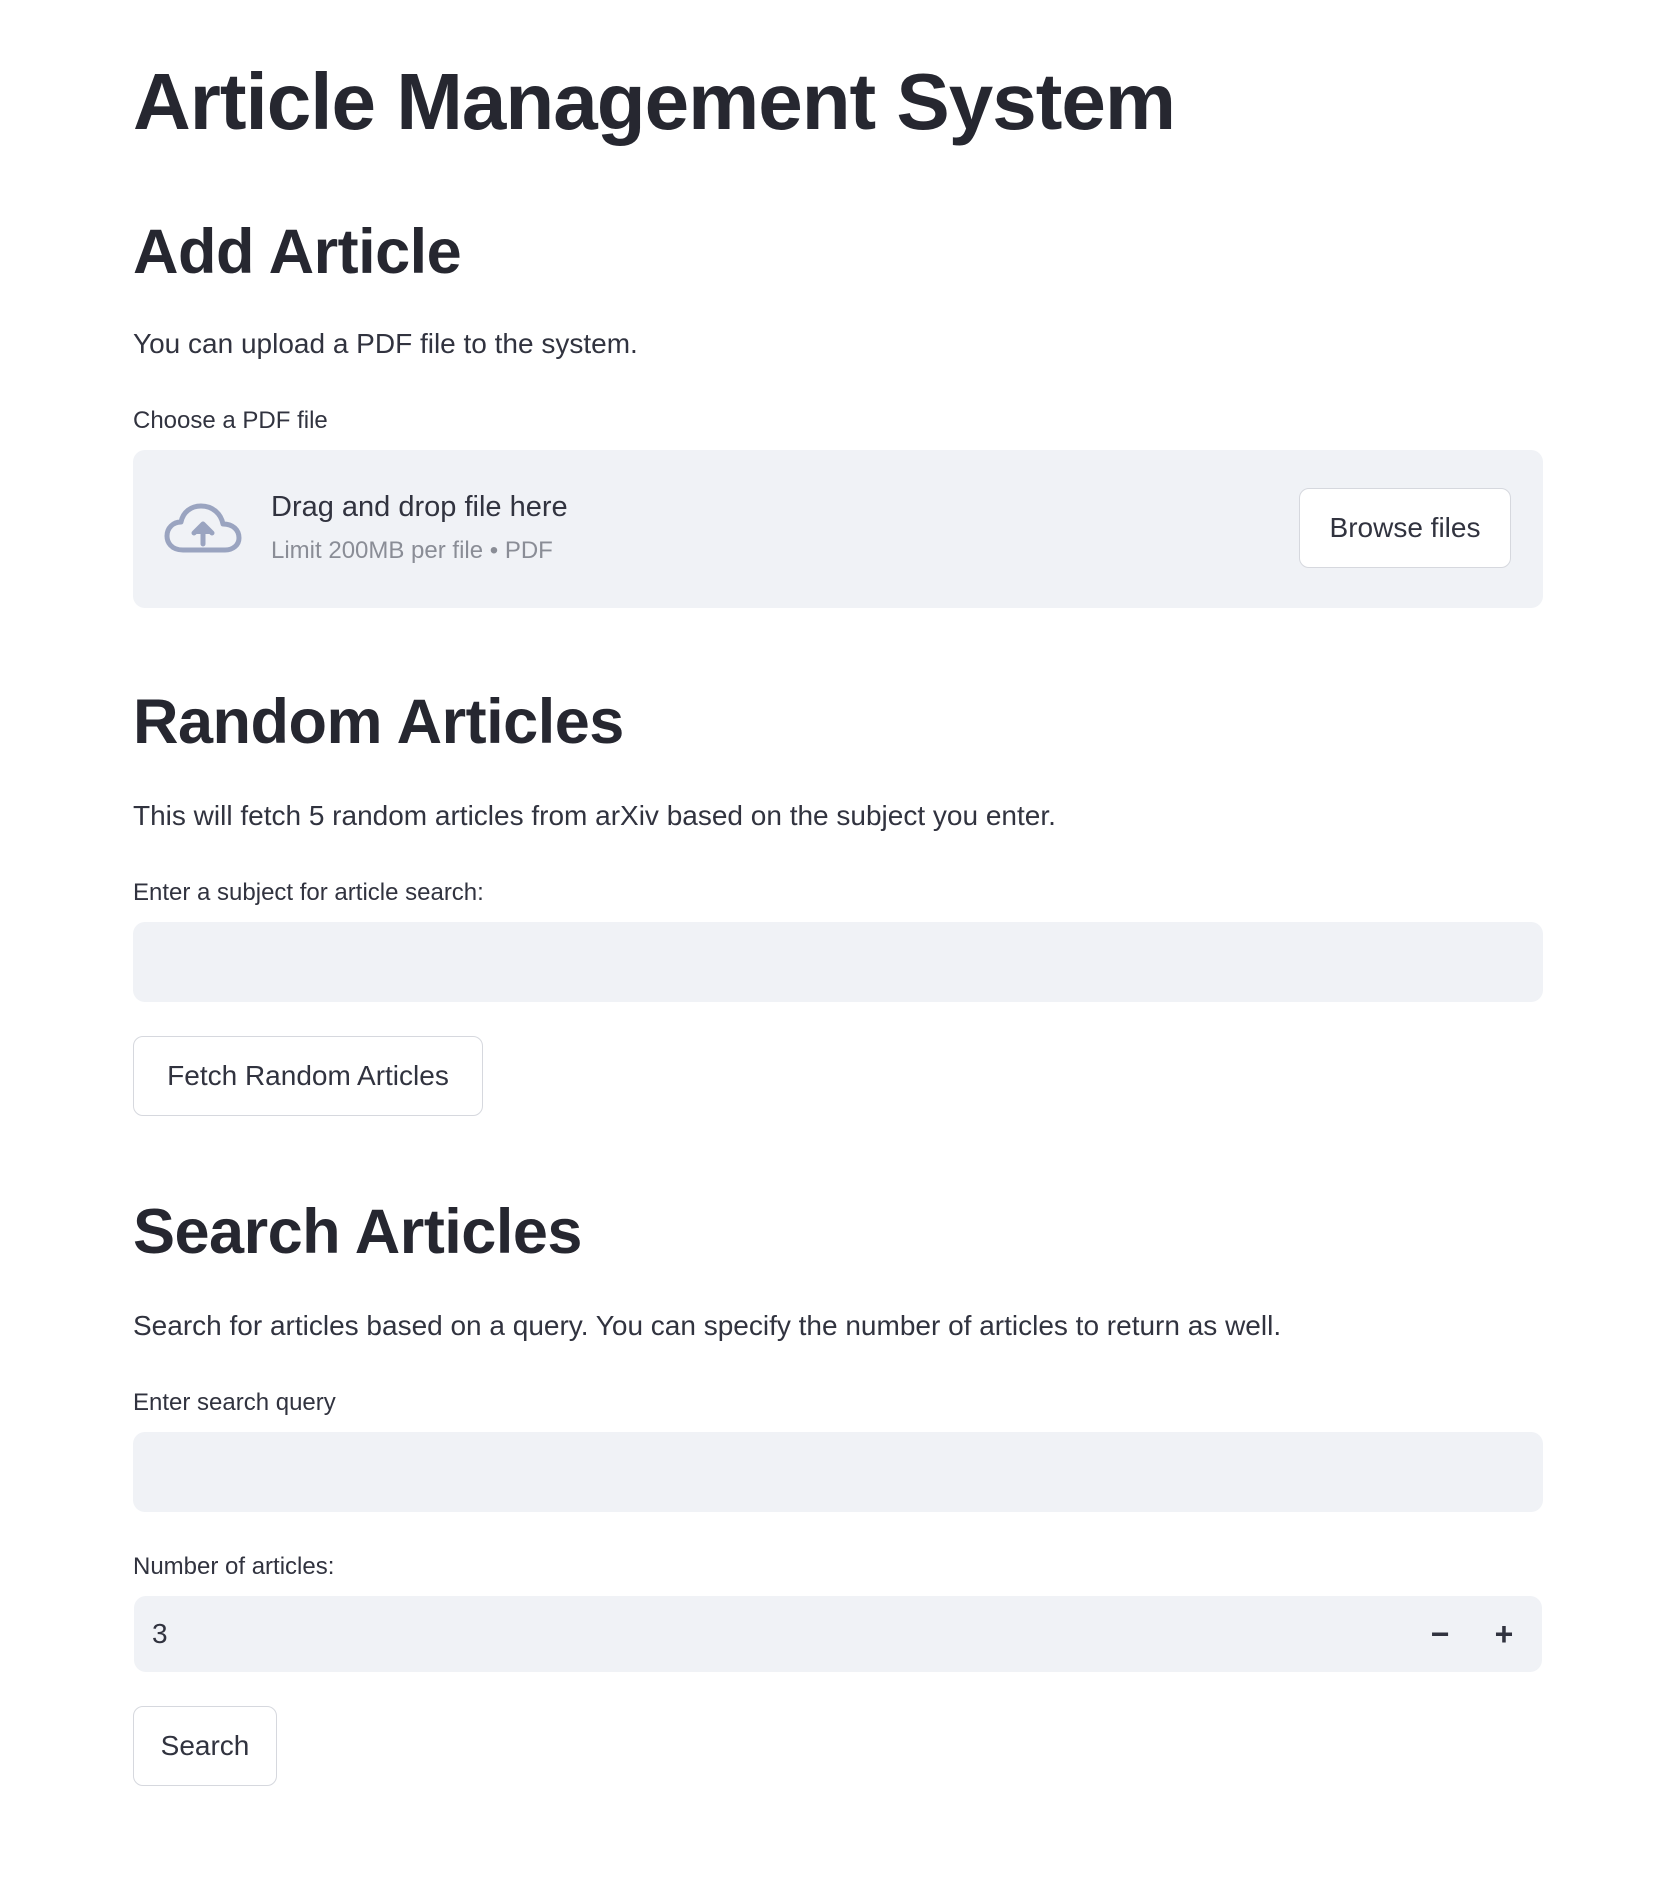  What do you see at coordinates (203, 528) in the screenshot?
I see `cloud-upload-icon` at bounding box center [203, 528].